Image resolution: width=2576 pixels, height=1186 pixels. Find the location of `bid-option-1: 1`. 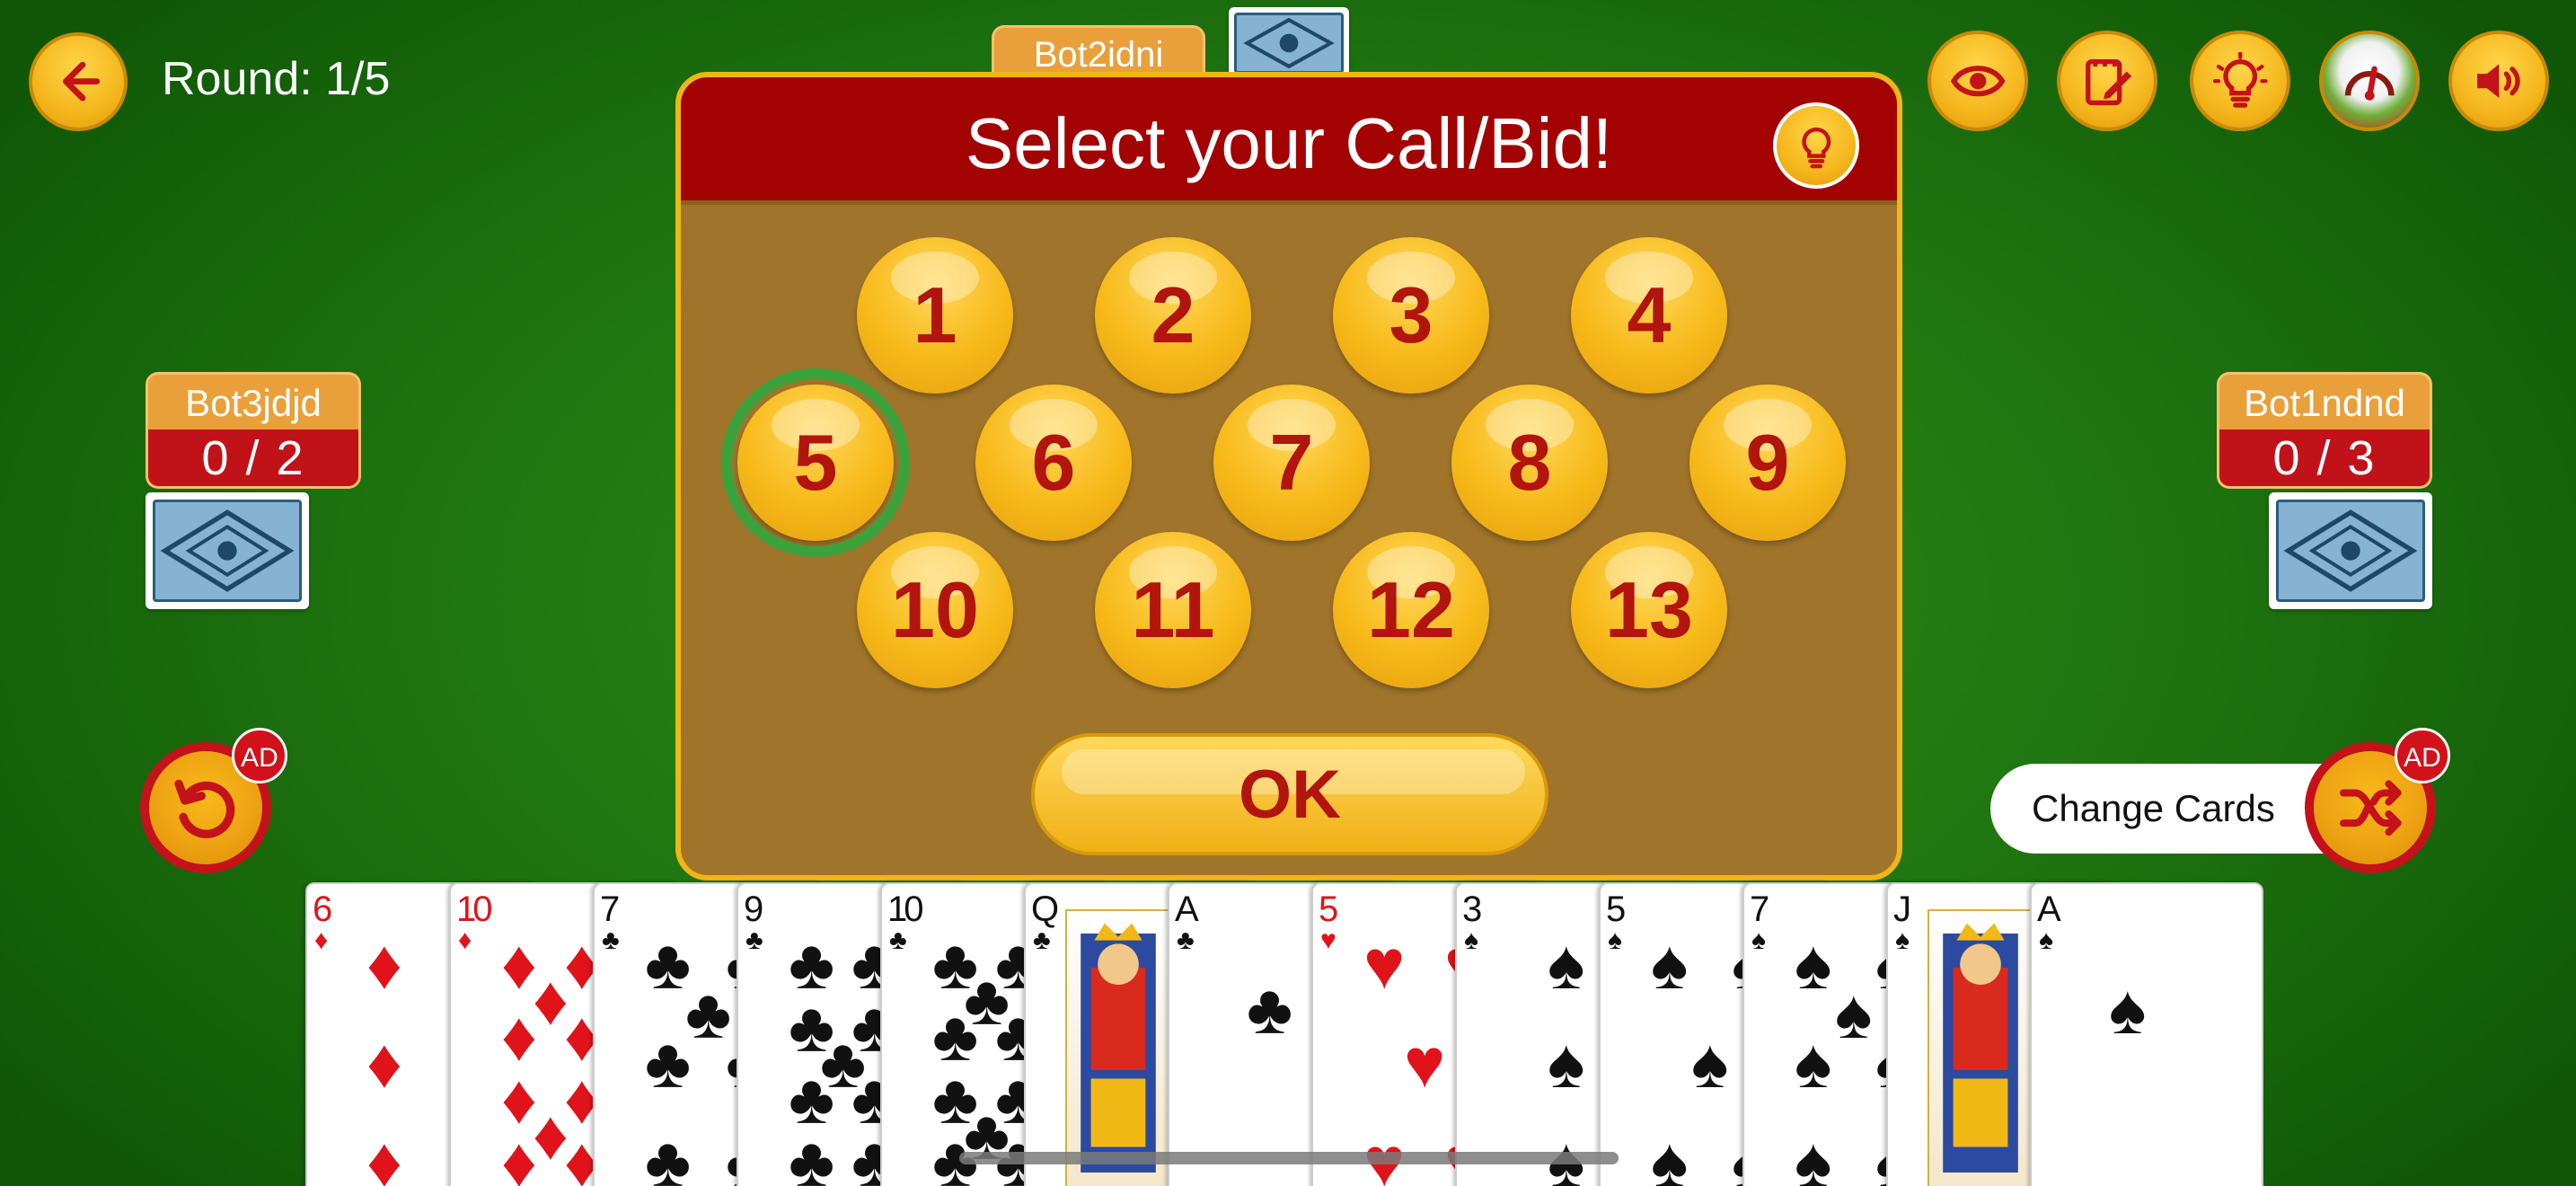

bid-option-1: 1 is located at coordinates (935, 315).